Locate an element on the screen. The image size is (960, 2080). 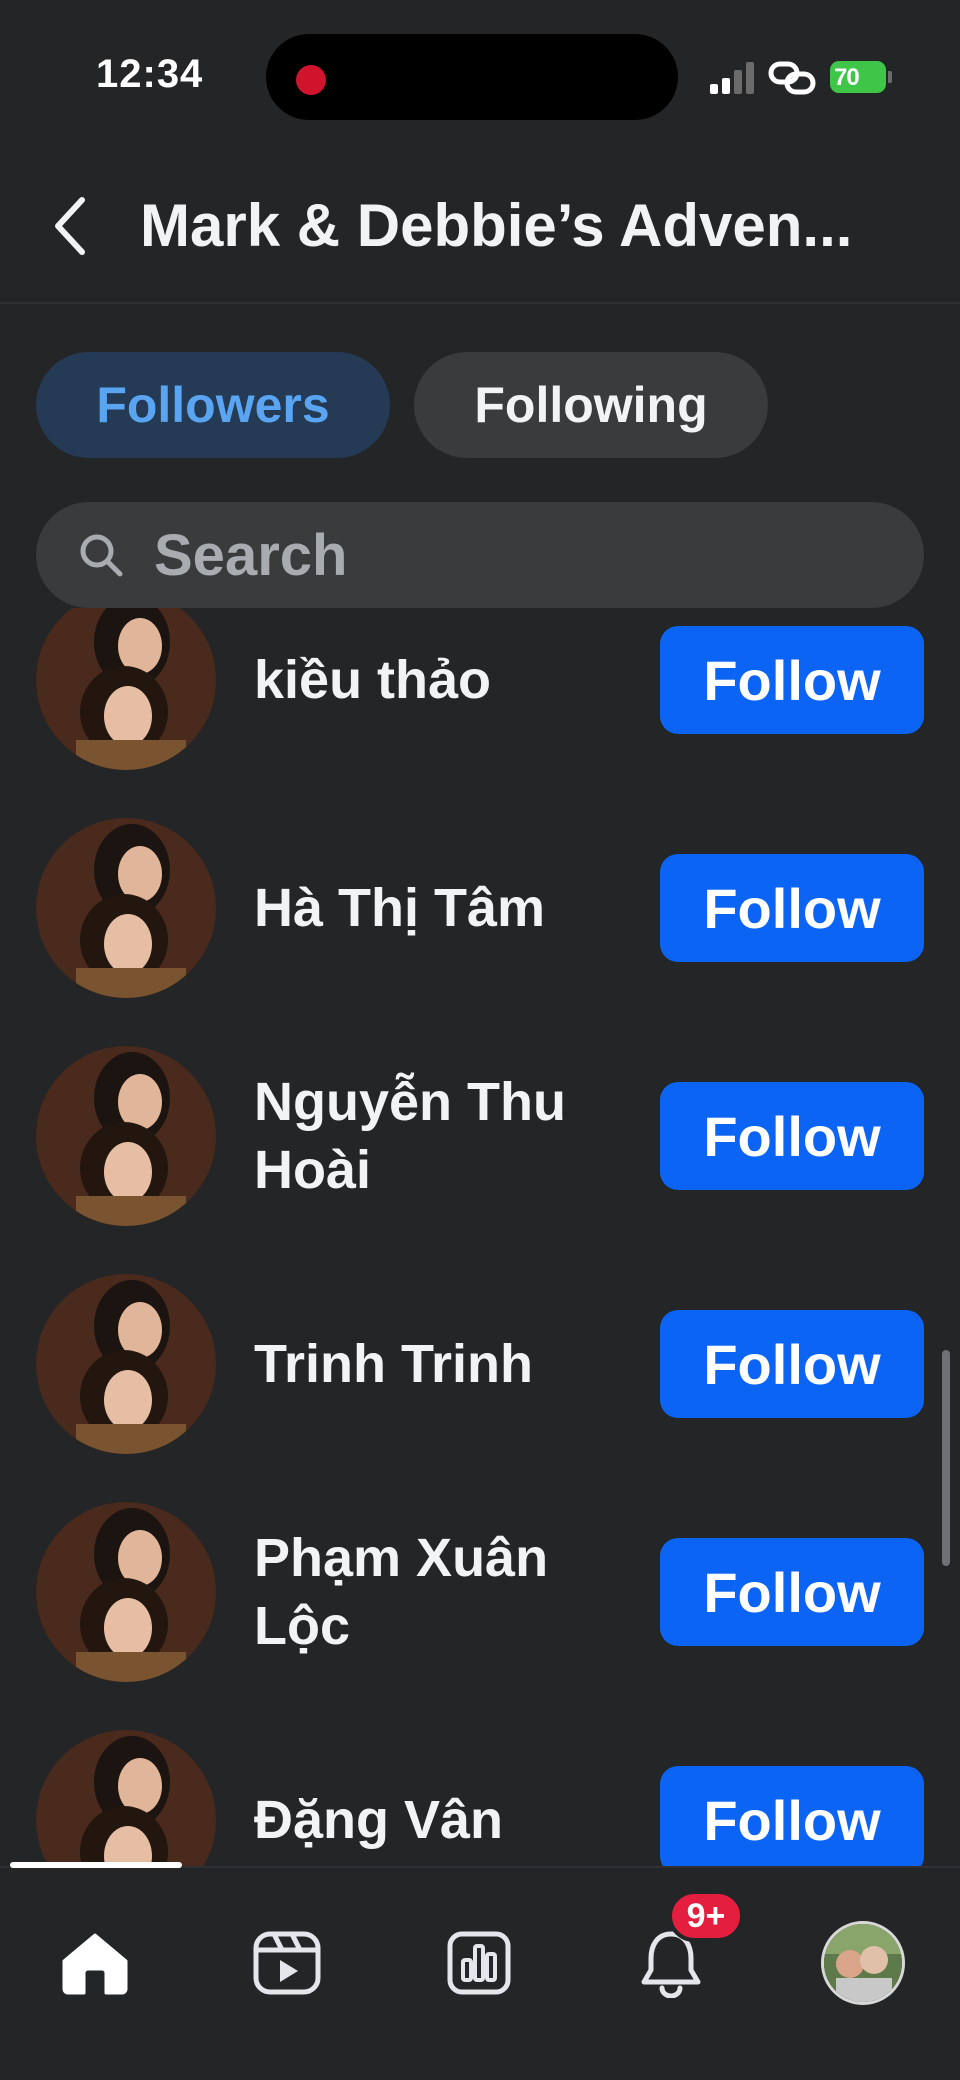
list-item: Trinh Trinh Follow is located at coordinates (480, 1388).